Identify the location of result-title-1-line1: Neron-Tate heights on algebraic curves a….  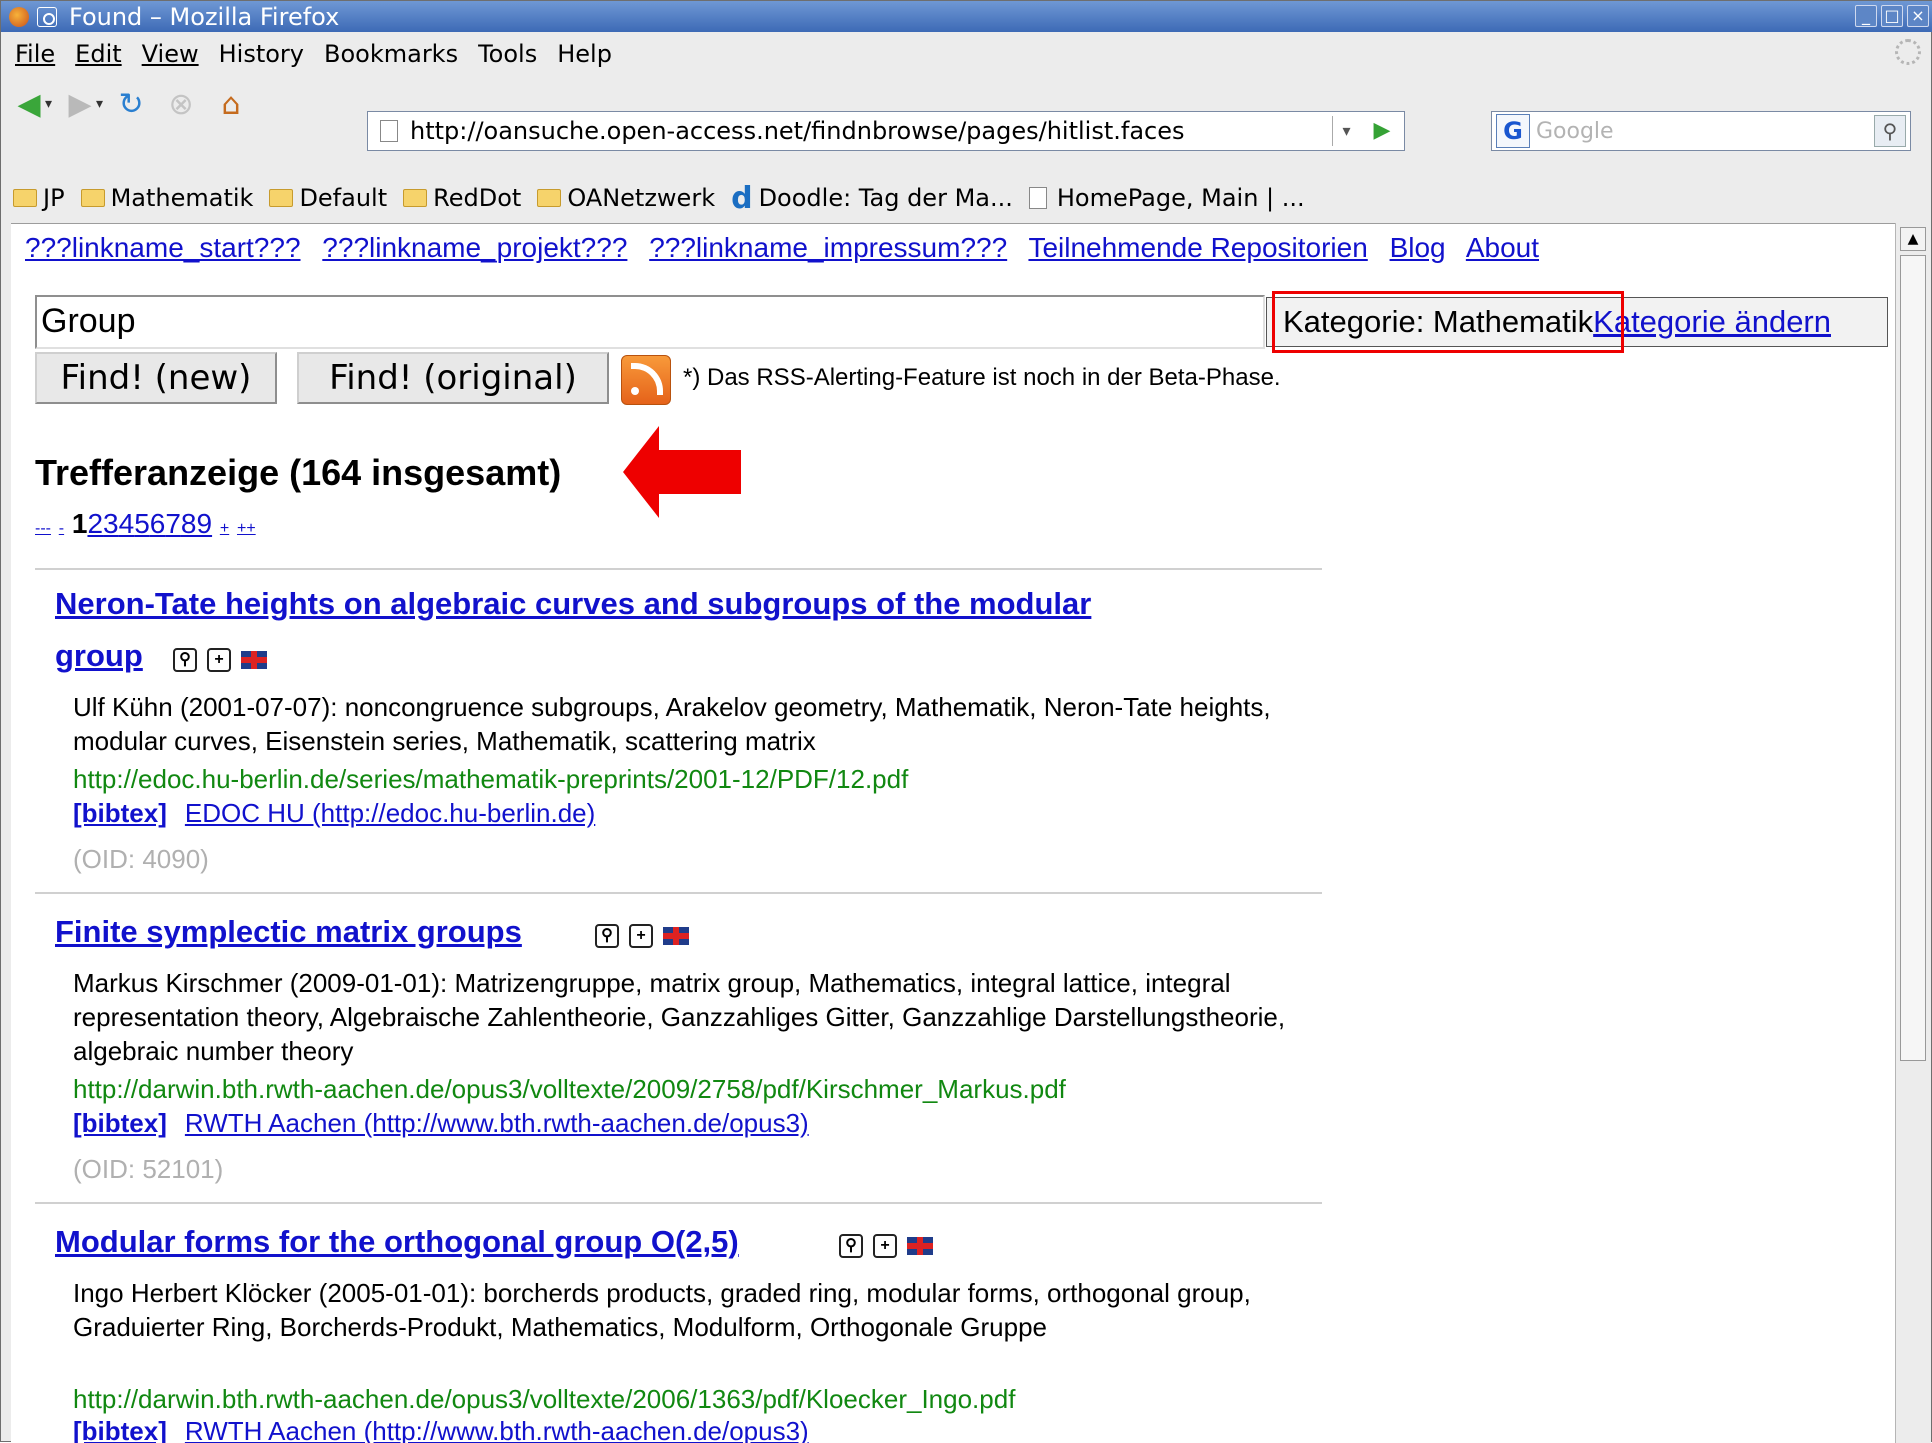
(573, 604).